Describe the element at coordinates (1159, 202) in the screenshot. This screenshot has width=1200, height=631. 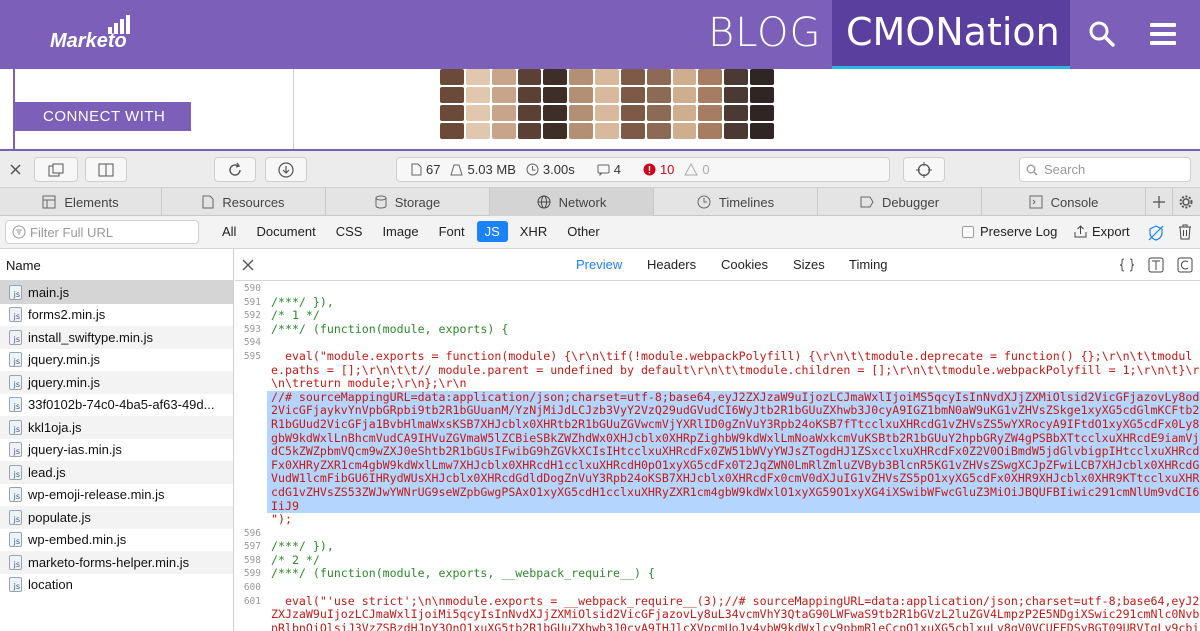
I see `add-tab-button` at that location.